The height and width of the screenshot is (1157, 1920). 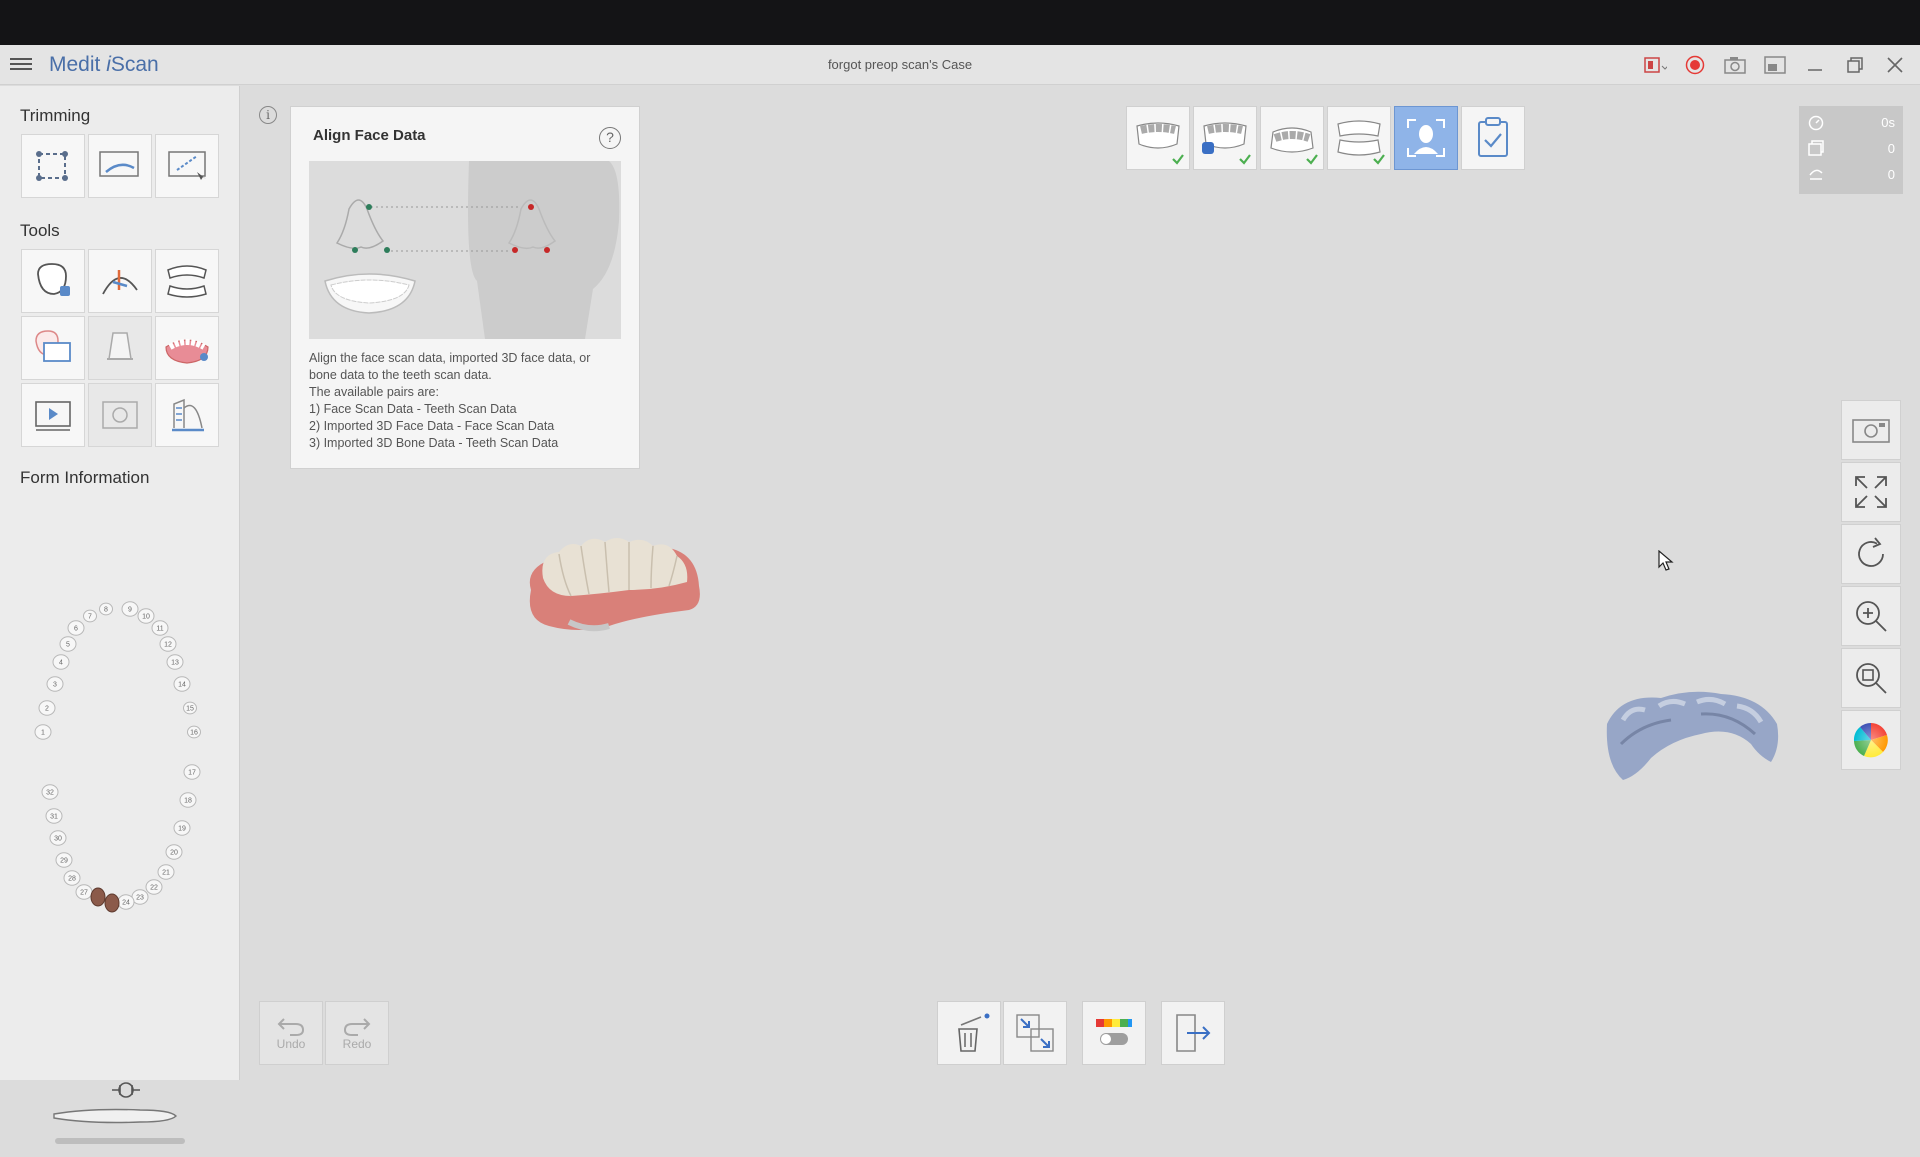 I want to click on redo-icon, so click(x=357, y=1027).